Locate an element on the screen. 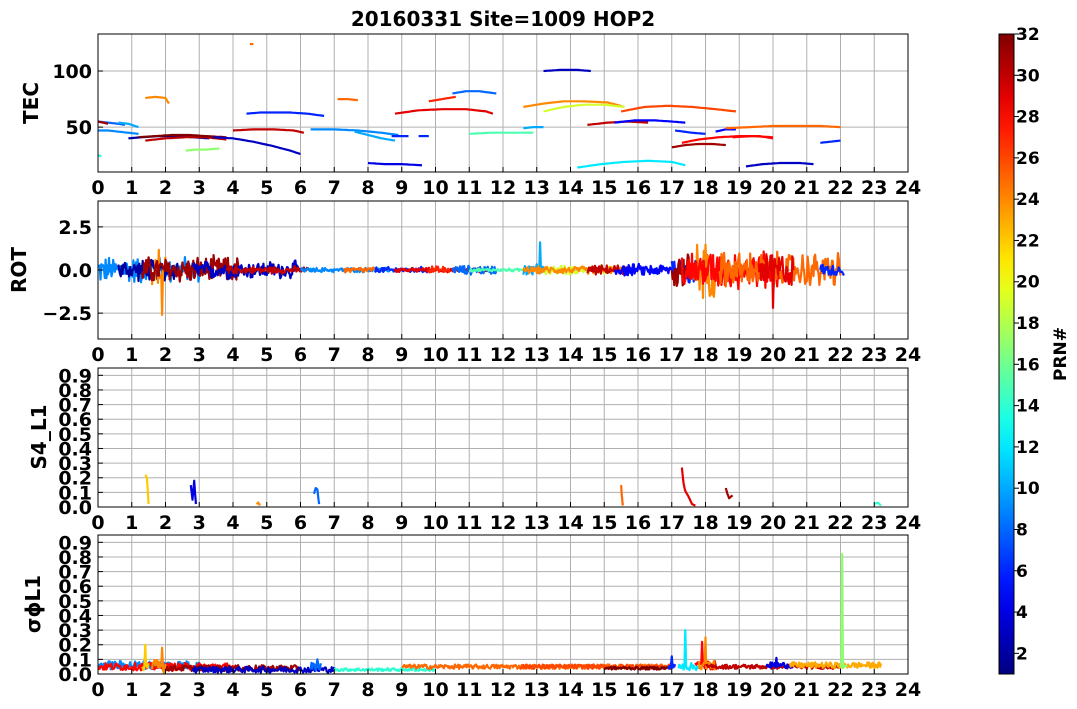  colorbar-tick-label: 12 is located at coordinates (1028, 448).